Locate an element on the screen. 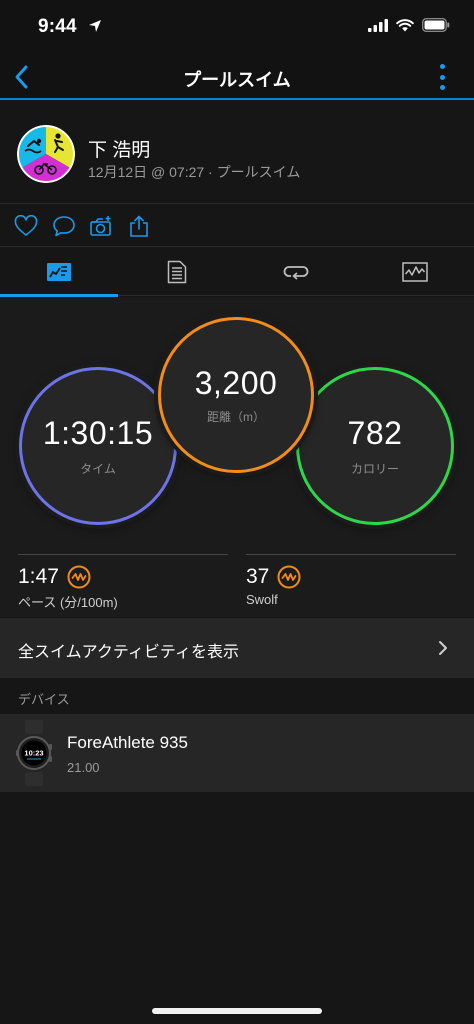 This screenshot has width=474, height=1024. watch-face-time: 10:23 is located at coordinates (33, 753).